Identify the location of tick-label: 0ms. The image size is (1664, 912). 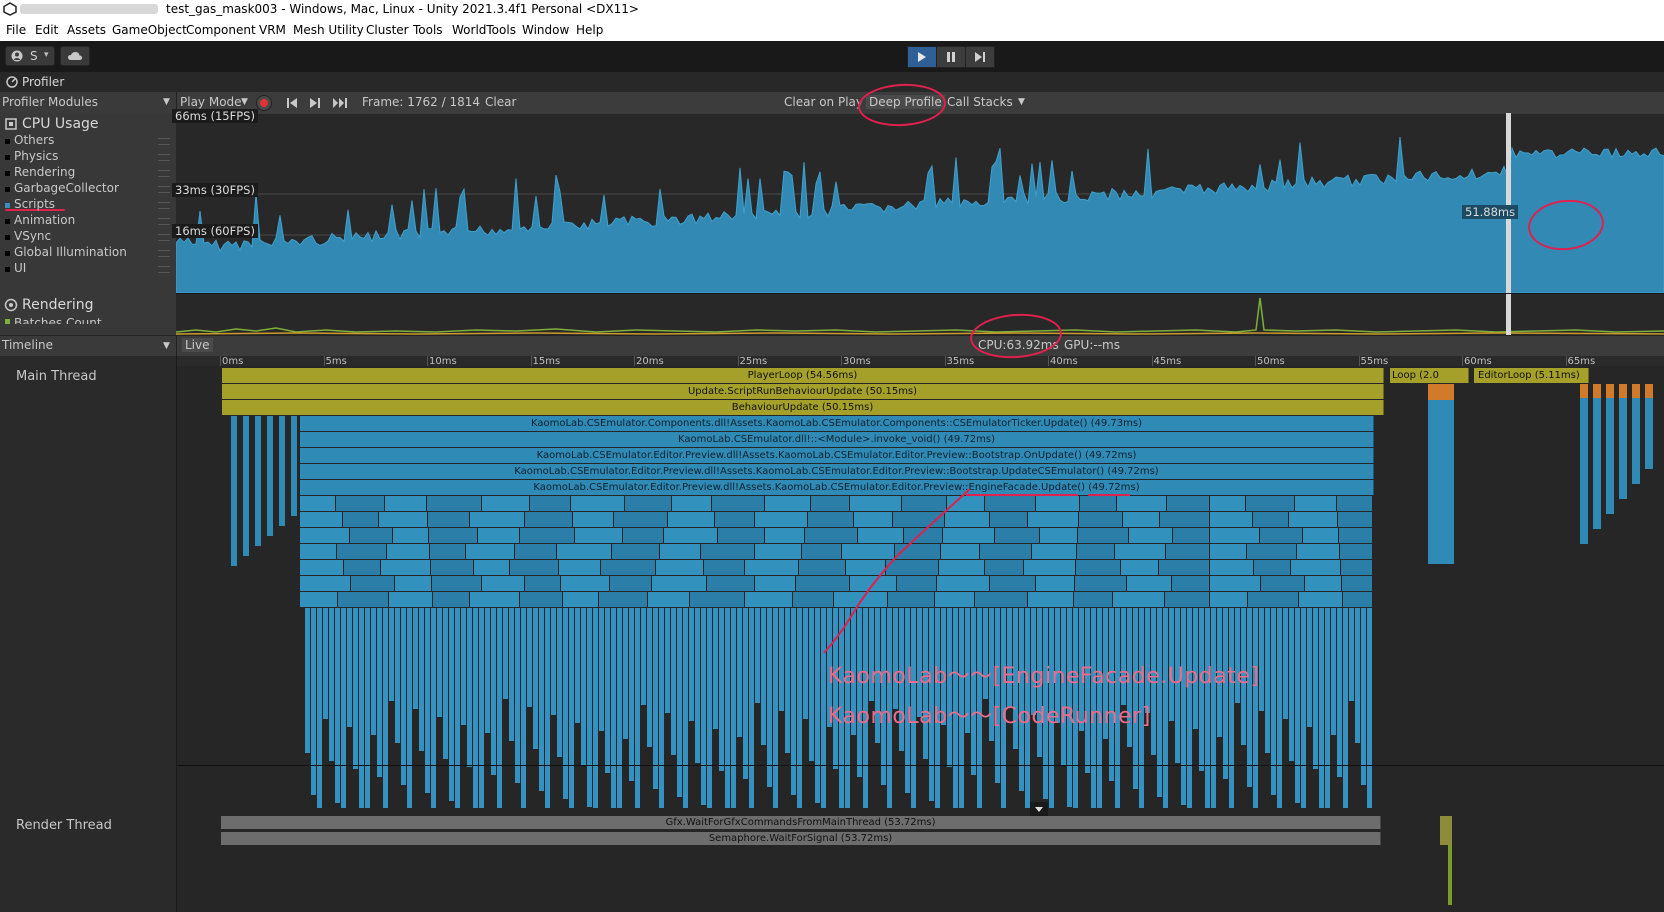
(233, 361).